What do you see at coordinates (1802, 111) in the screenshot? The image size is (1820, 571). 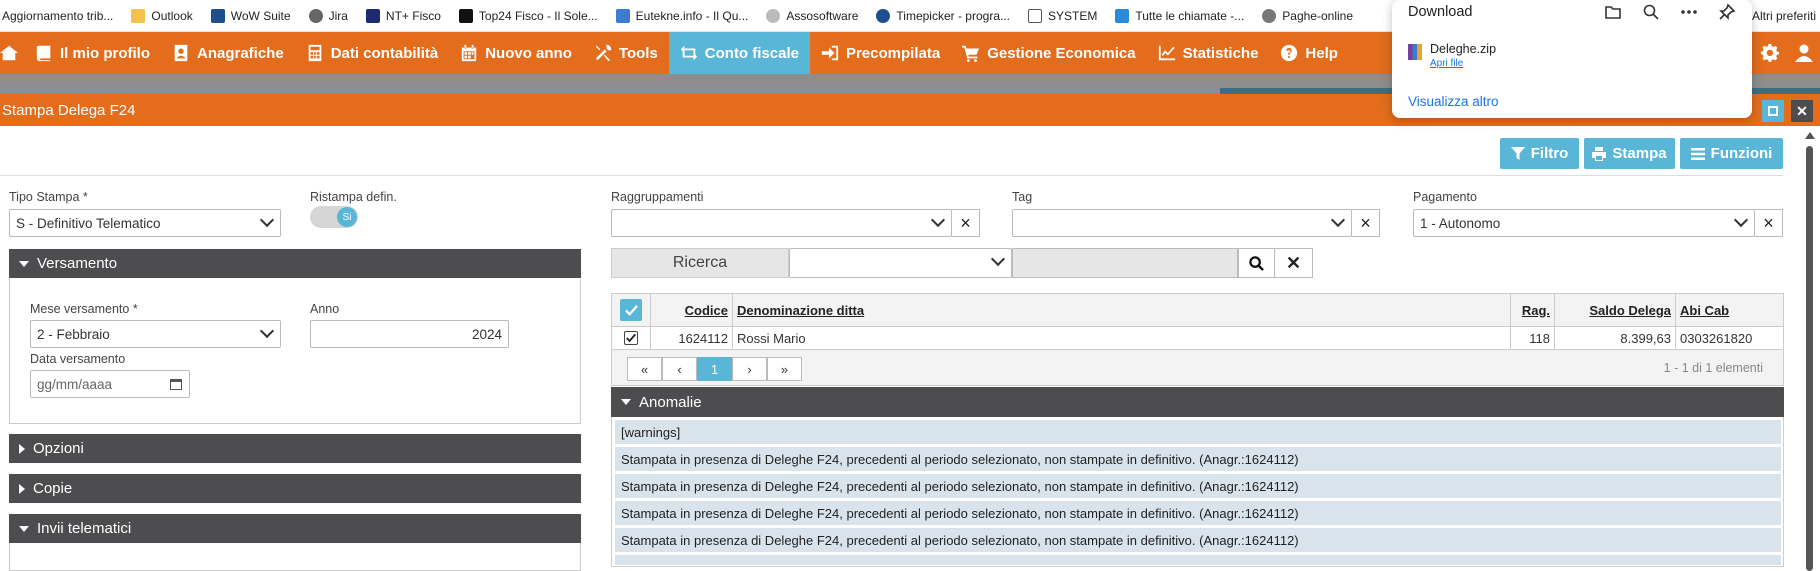 I see `close-button: ✕` at bounding box center [1802, 111].